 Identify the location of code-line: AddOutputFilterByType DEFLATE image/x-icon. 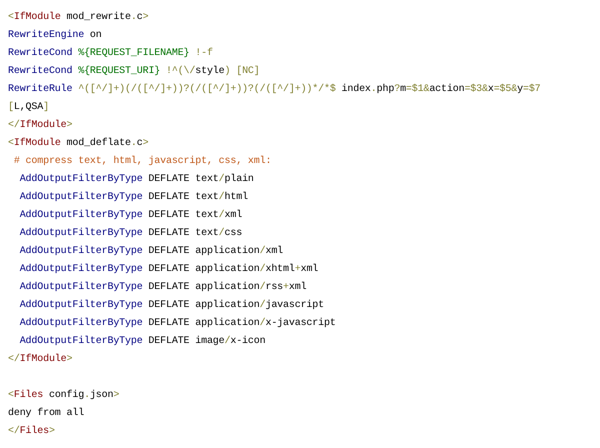
(142, 341).